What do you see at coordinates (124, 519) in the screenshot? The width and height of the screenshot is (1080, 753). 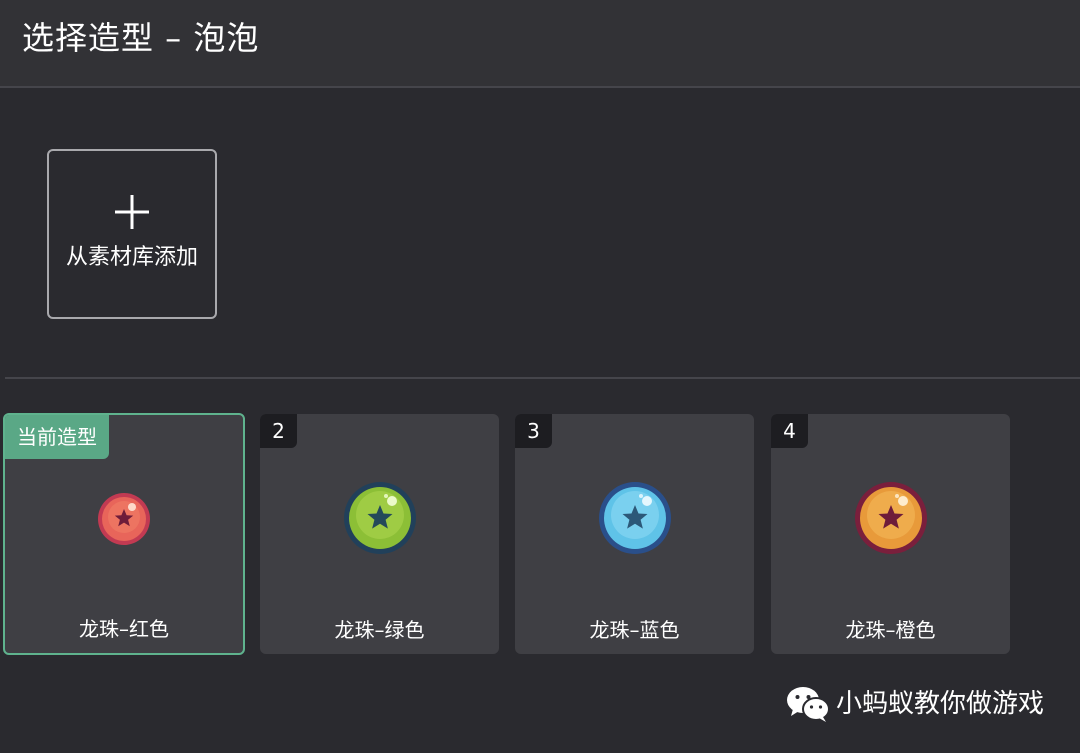 I see `dragon-ball-red-icon` at bounding box center [124, 519].